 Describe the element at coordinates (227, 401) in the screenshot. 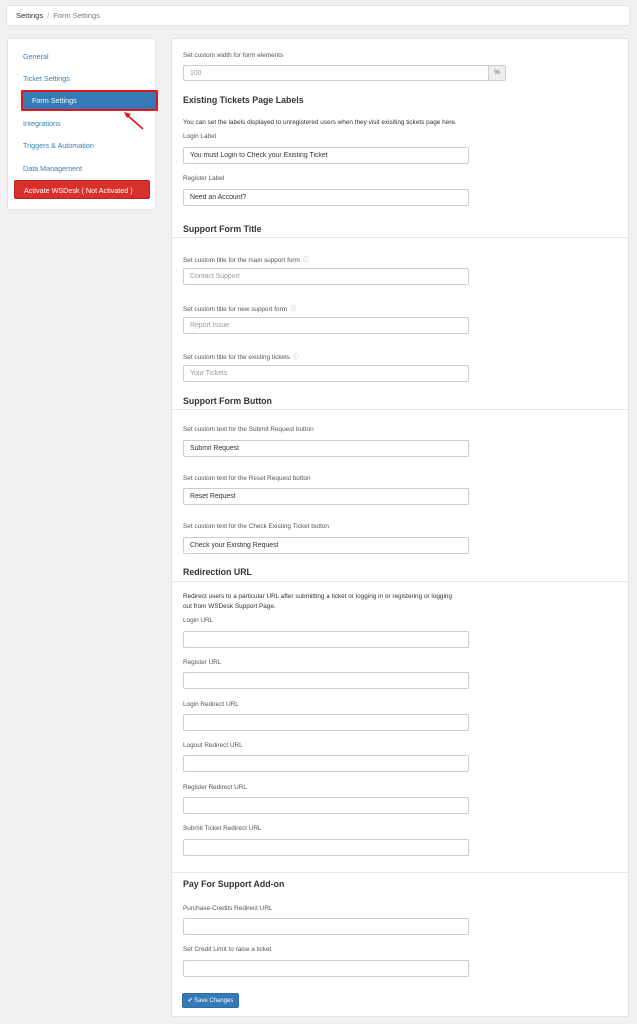

I see `support-button-heading: Support Form Button` at that location.